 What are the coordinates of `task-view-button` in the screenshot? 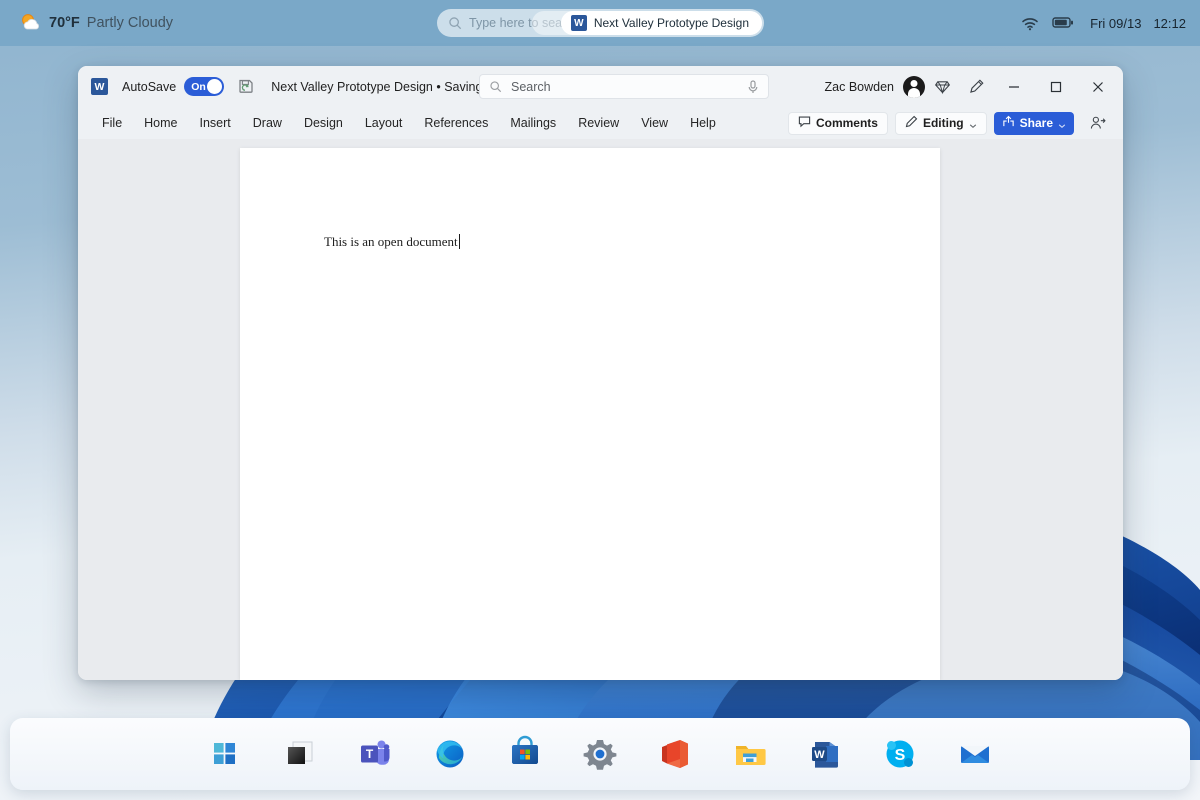 It's located at (300, 754).